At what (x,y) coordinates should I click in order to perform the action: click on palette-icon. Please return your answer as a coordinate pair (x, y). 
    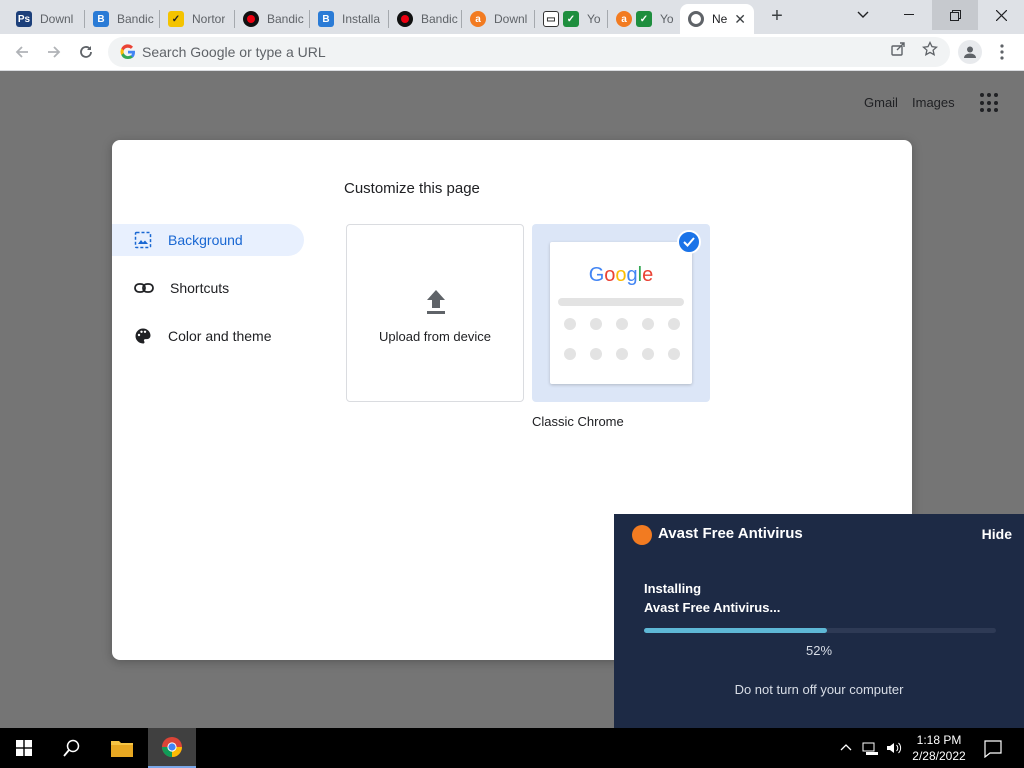
    Looking at the image, I should click on (143, 336).